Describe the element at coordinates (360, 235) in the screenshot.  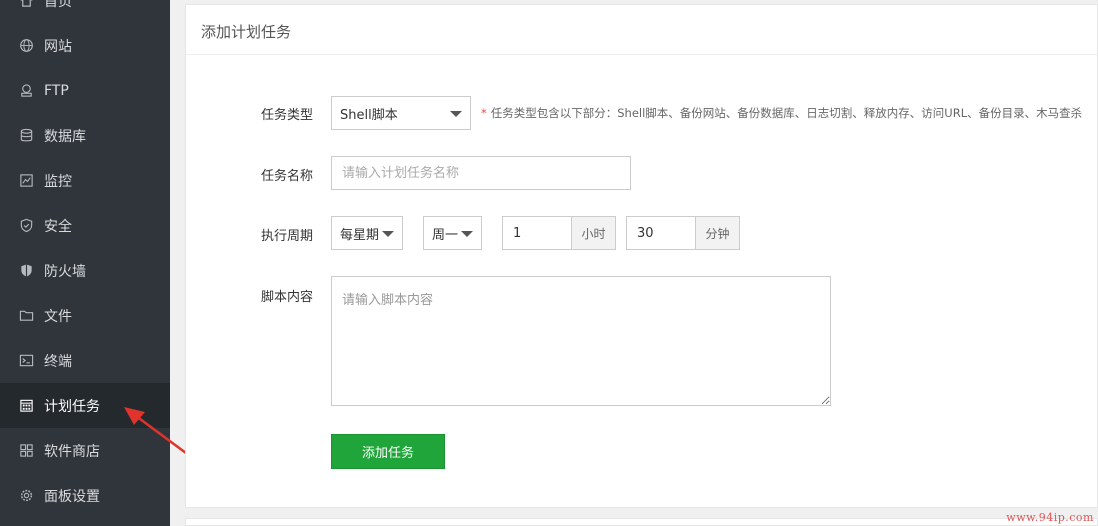
I see `period-cycle-value: 每星期` at that location.